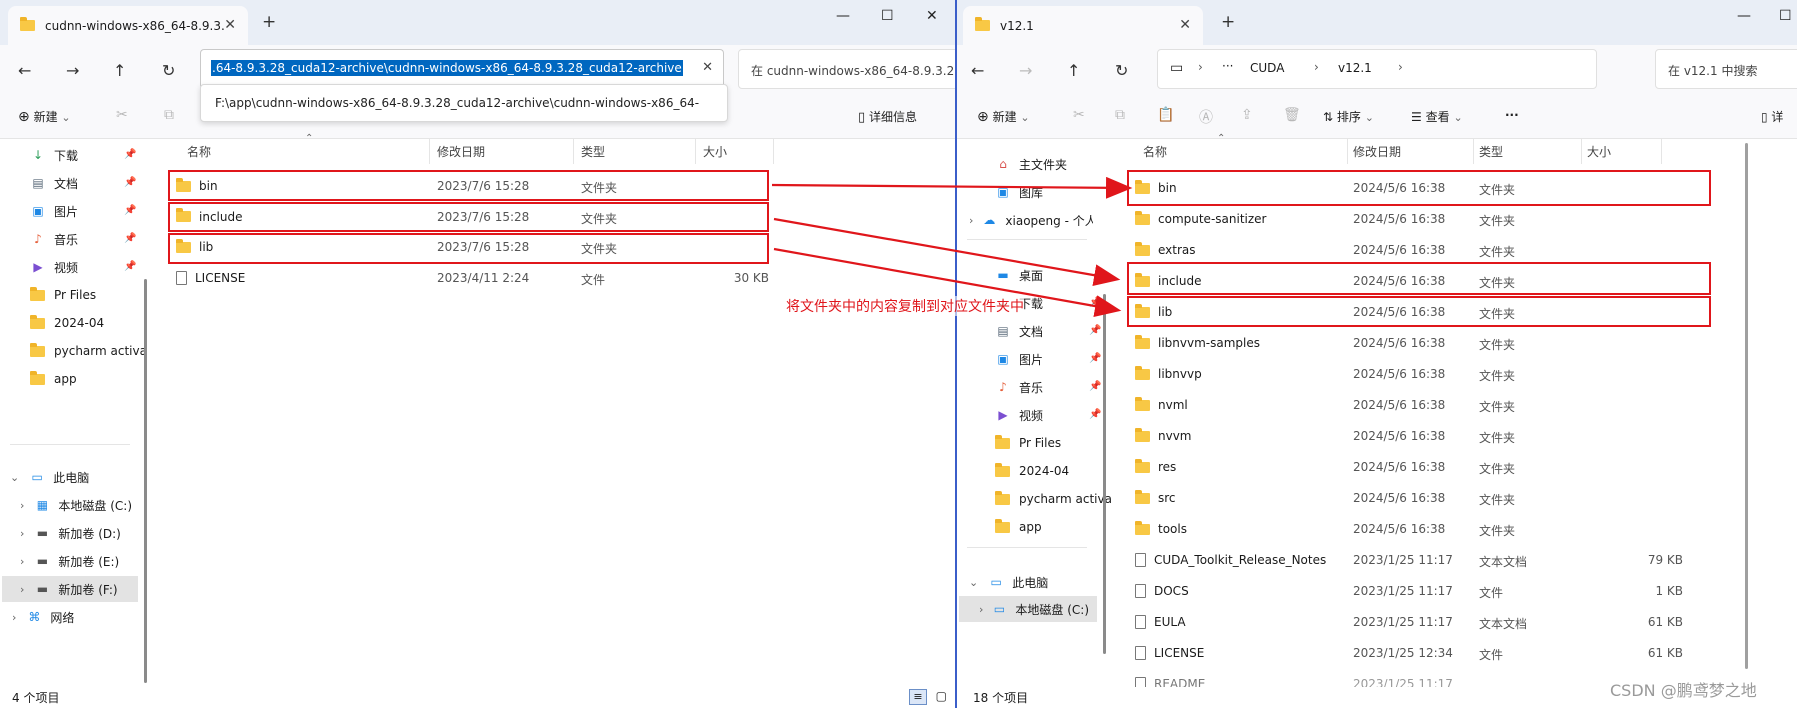 The image size is (1797, 708). What do you see at coordinates (846, 69) in the screenshot?
I see `search-input: 在 cudnn-windows-x86_64-8.9.3.28` at bounding box center [846, 69].